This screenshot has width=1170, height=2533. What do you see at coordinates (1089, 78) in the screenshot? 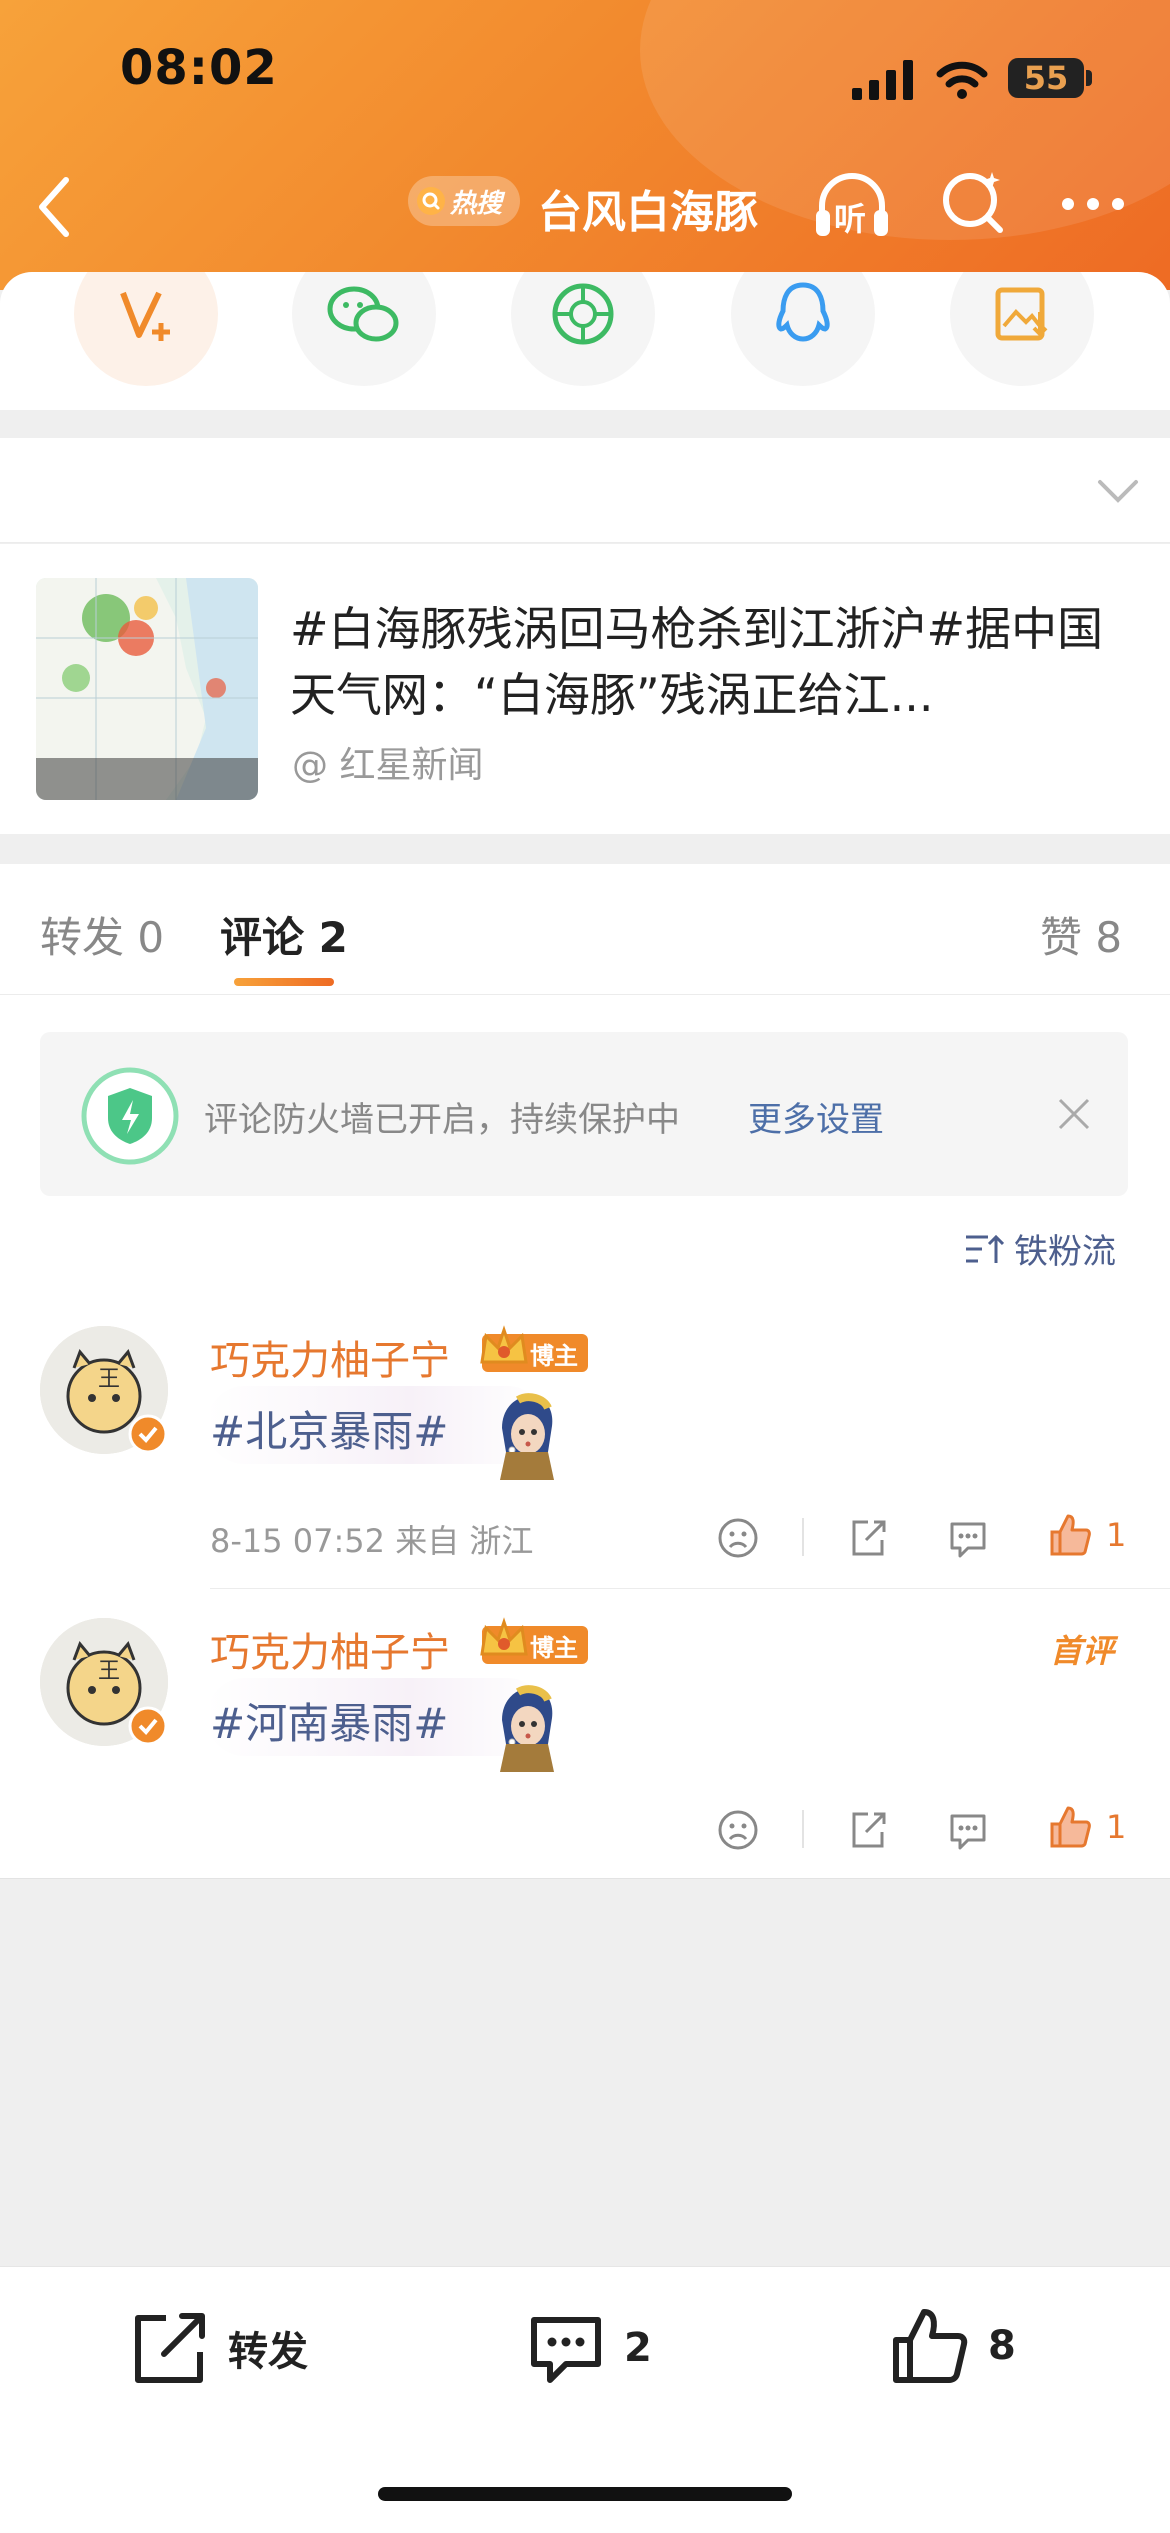
I see `battery-tip` at bounding box center [1089, 78].